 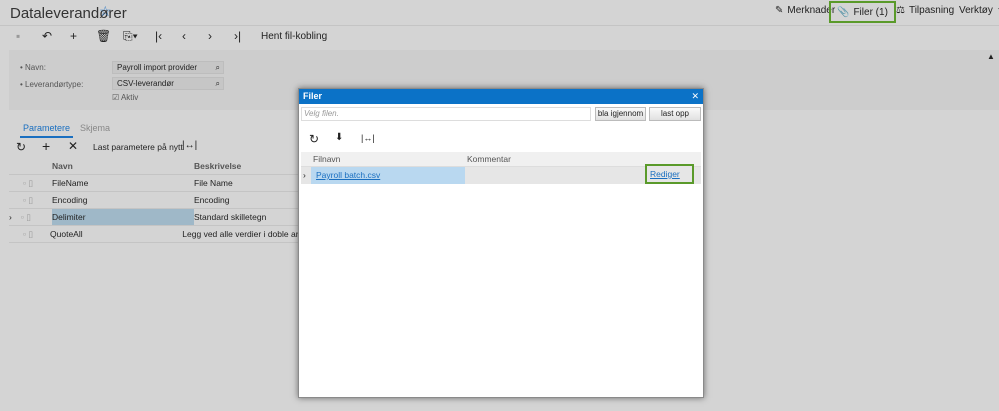 I want to click on tab-parameters: Parametere, so click(x=47, y=130).